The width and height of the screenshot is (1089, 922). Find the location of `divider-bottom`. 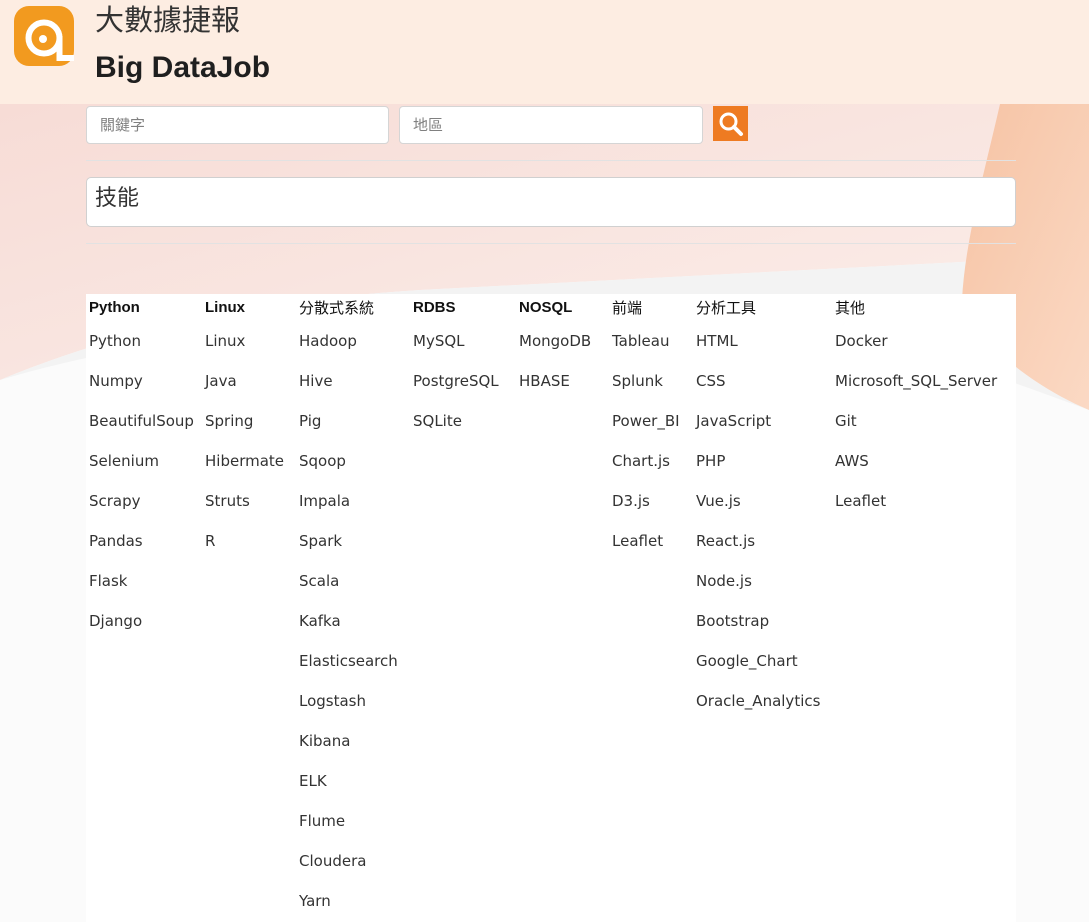

divider-bottom is located at coordinates (551, 243).